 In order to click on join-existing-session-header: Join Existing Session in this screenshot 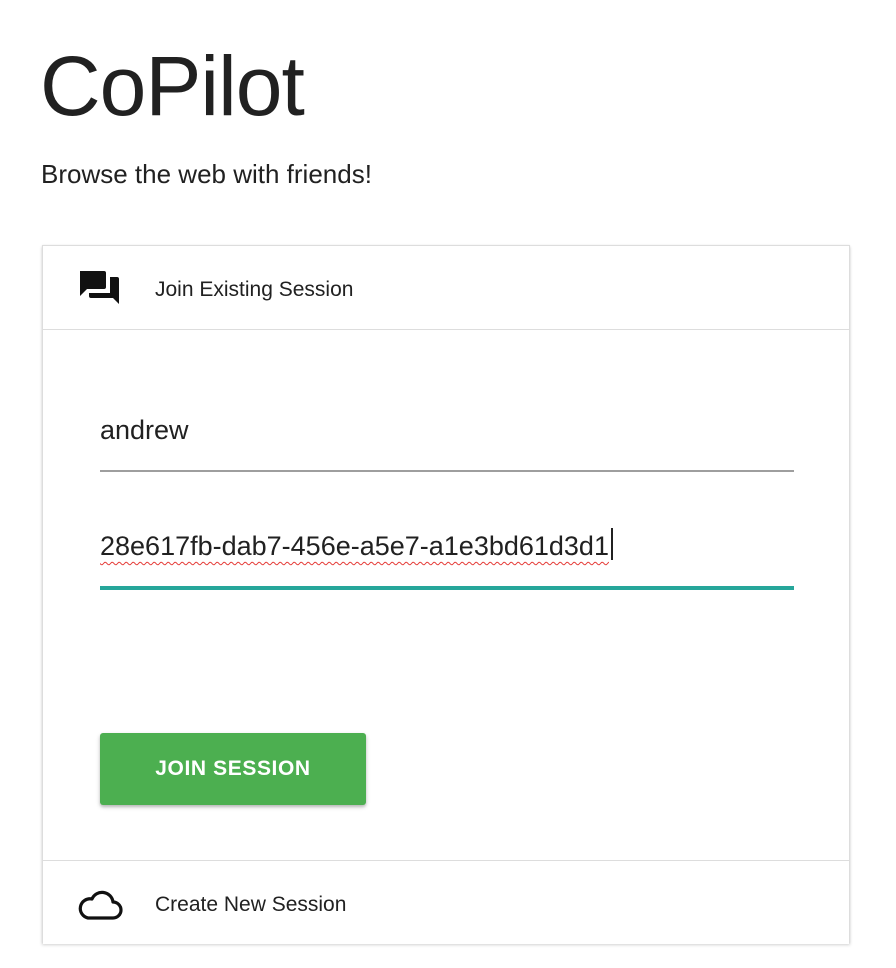, I will do `click(446, 288)`.